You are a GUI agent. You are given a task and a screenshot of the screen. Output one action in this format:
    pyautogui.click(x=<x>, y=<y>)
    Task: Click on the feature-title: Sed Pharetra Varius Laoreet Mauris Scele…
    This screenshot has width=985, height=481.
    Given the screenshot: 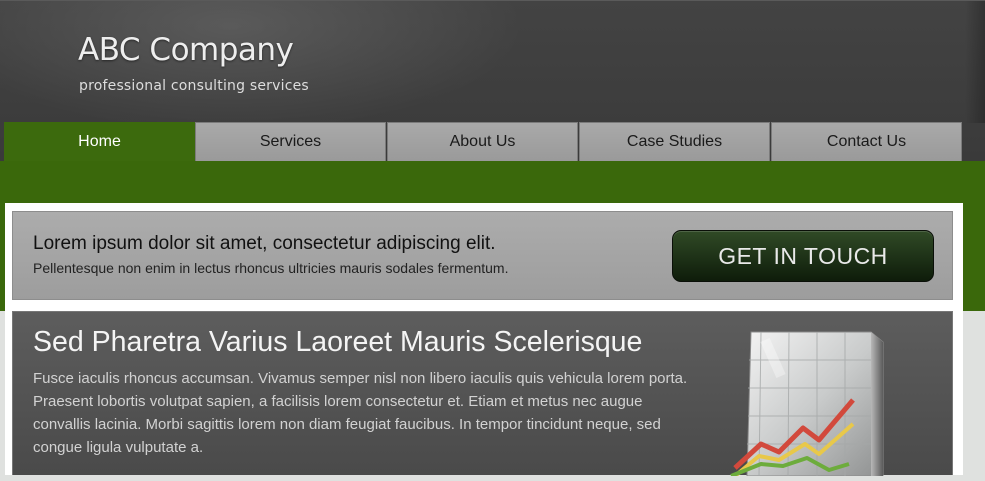 What is the action you would take?
    pyautogui.click(x=338, y=342)
    